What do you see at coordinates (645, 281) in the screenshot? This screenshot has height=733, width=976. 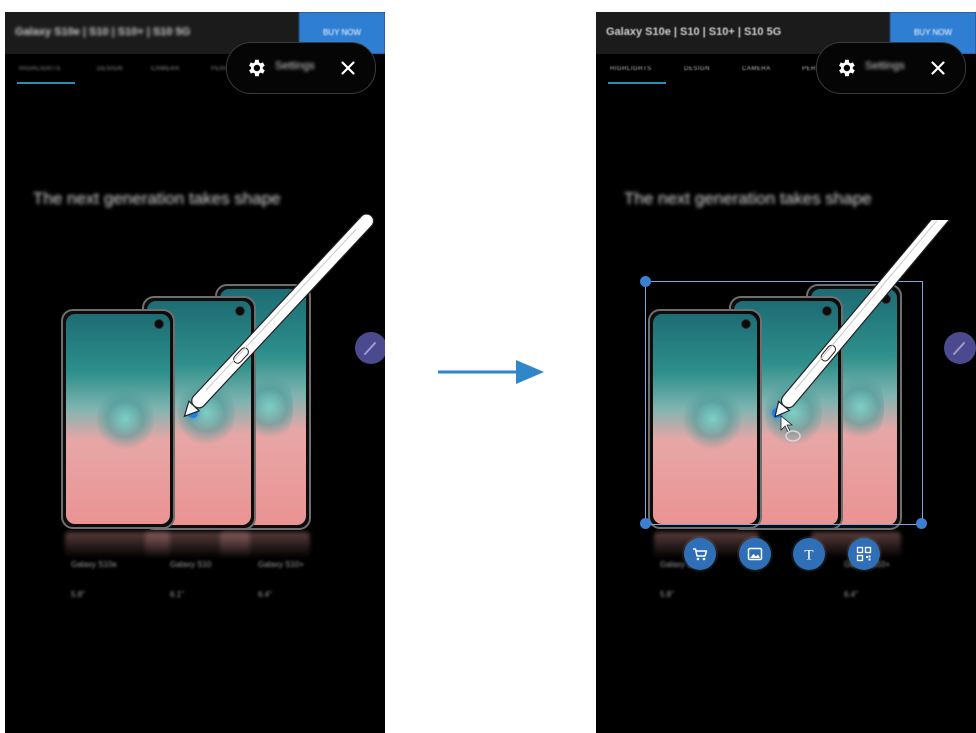 I see `selection-handle-top-left` at bounding box center [645, 281].